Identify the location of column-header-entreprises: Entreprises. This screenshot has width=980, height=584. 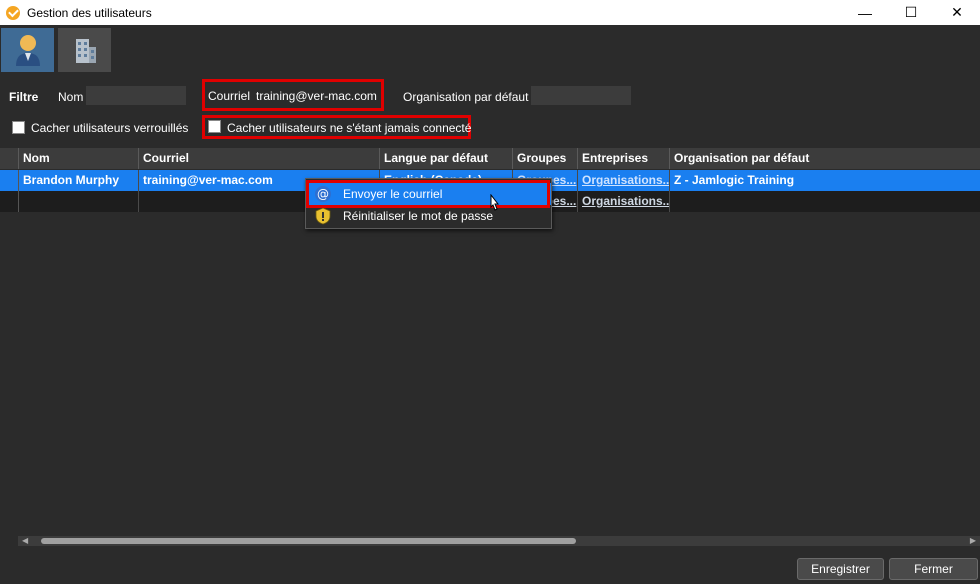
(624, 158).